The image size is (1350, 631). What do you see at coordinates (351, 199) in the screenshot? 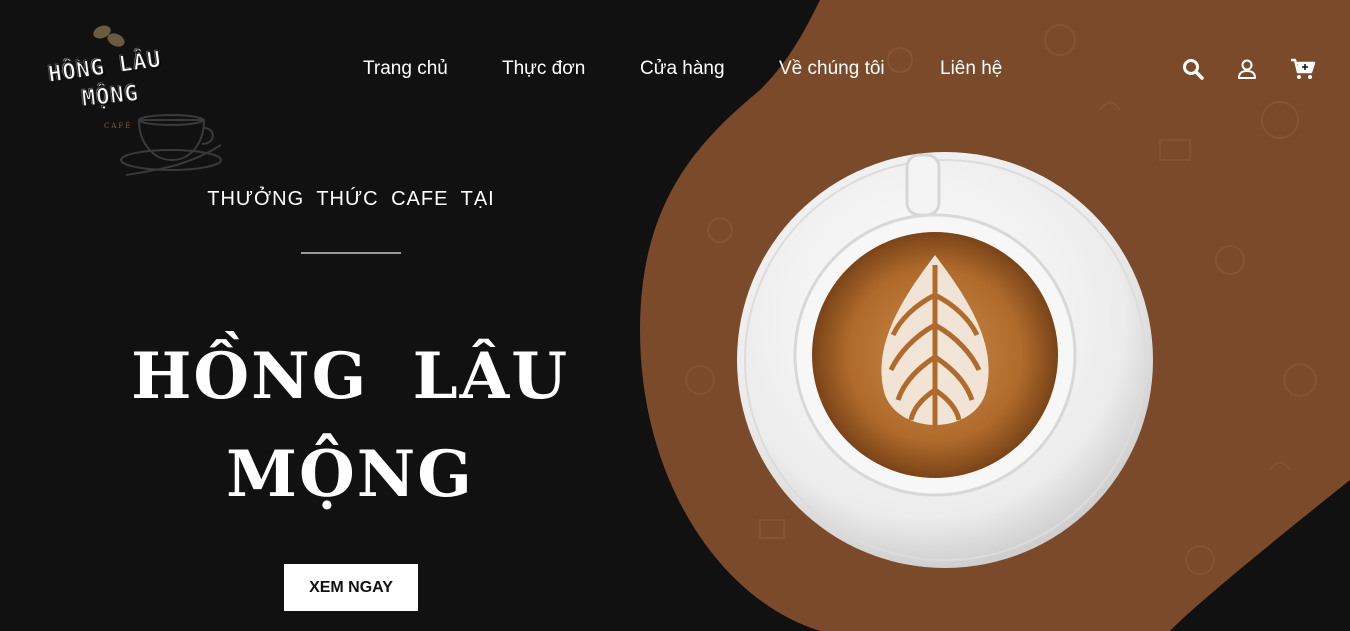
I see `hero-tagline: THƯỞNG THỨC CAFE TẠI` at bounding box center [351, 199].